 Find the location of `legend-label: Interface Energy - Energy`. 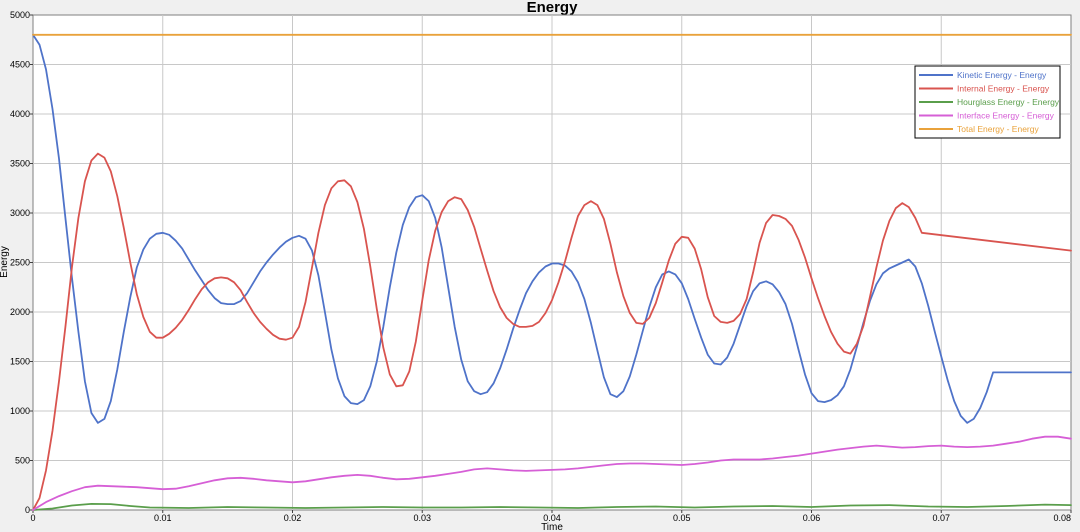

legend-label: Interface Energy - Energy is located at coordinates (1006, 116).